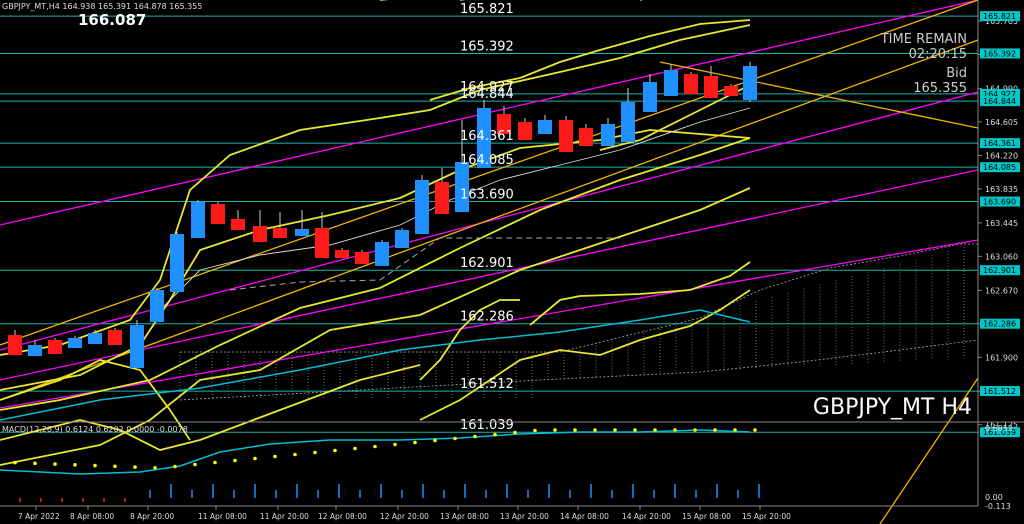 The image size is (1024, 524). Describe the element at coordinates (999, 53) in the screenshot. I see `price-tag-label: 165.392` at that location.